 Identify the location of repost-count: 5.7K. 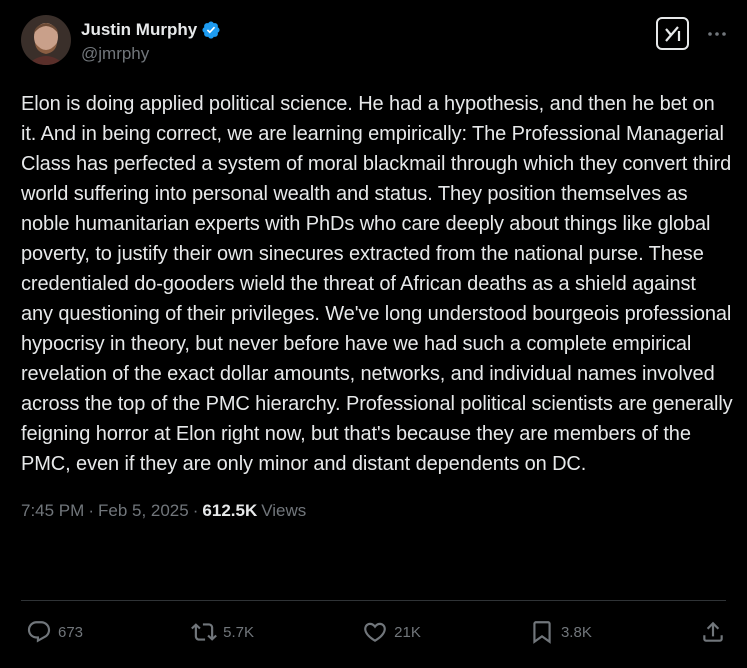
(239, 632).